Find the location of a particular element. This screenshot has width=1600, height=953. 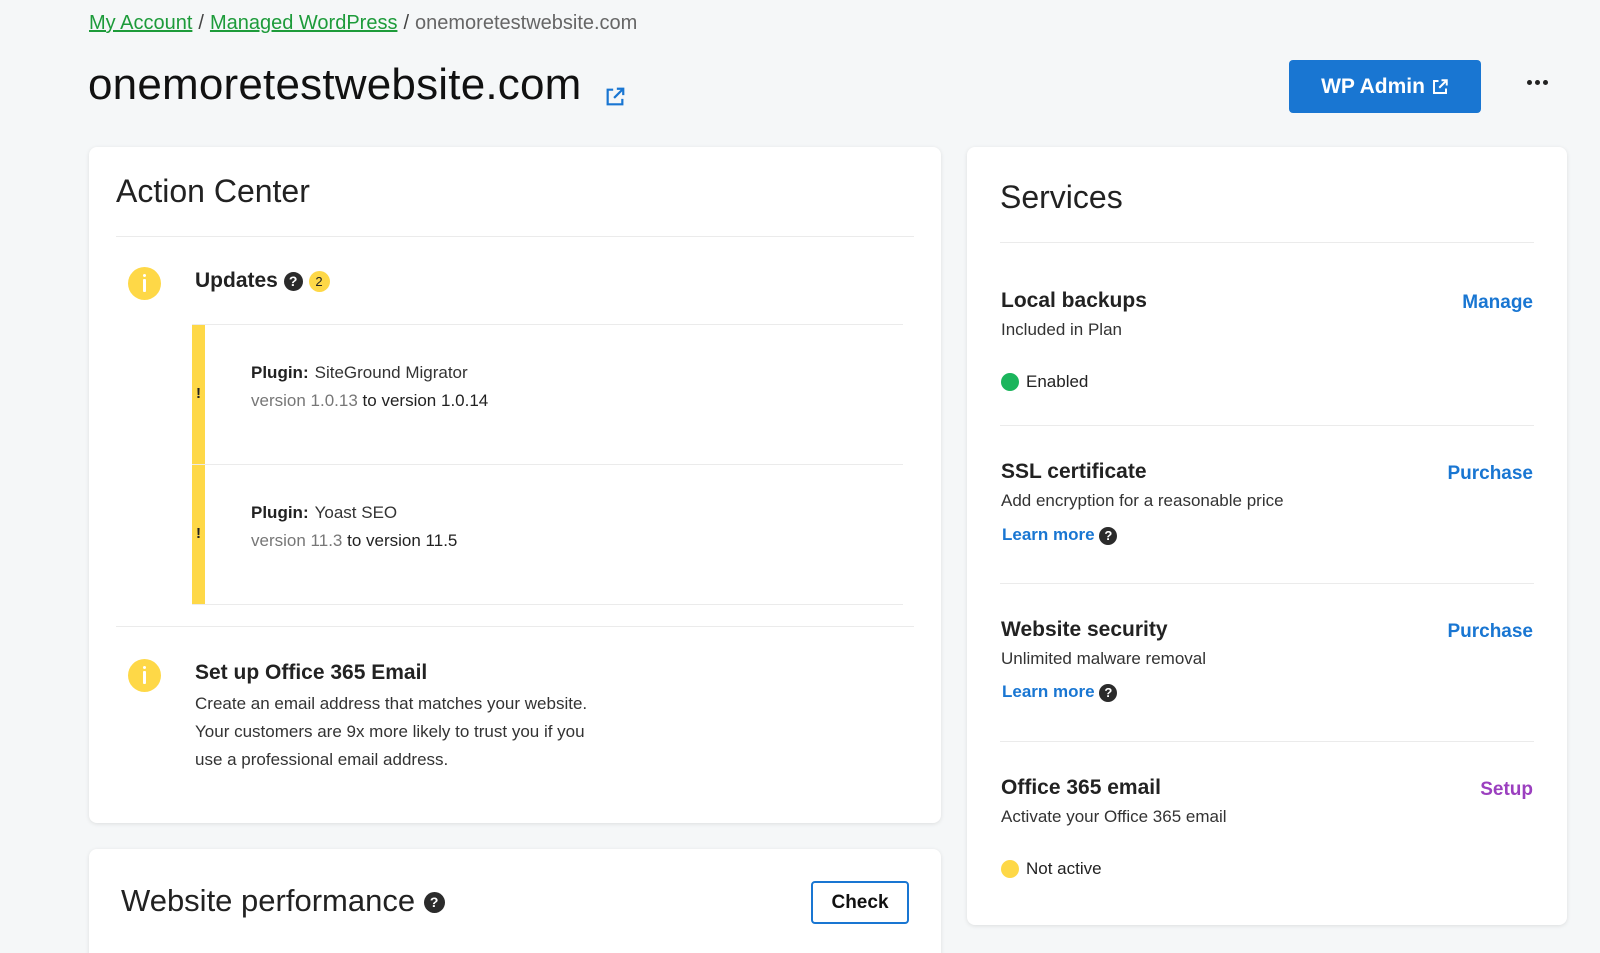

services-title: Services is located at coordinates (1061, 197).